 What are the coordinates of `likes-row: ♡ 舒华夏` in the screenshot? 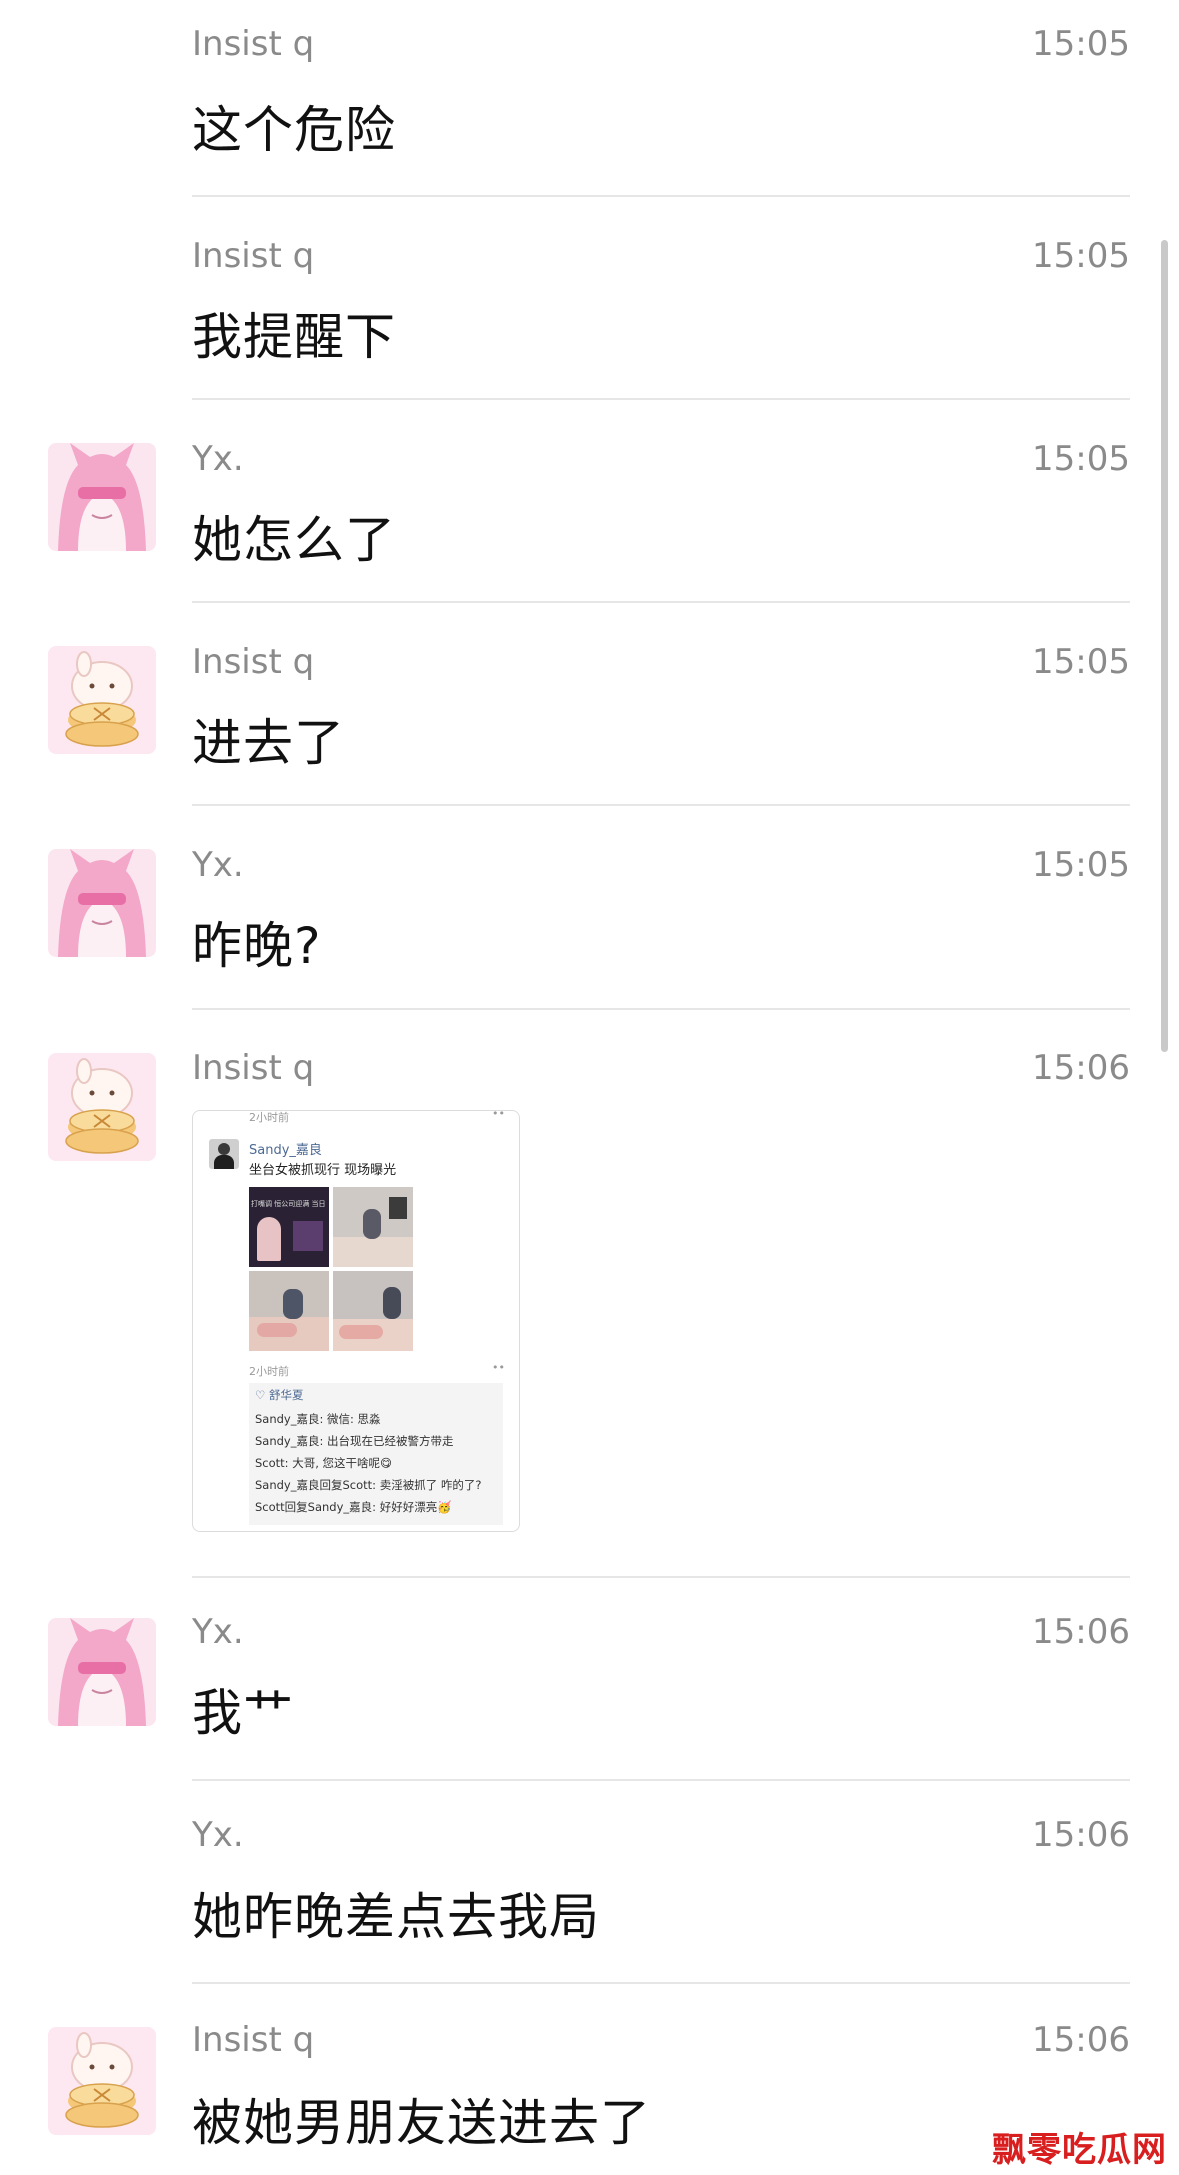 It's located at (279, 1395).